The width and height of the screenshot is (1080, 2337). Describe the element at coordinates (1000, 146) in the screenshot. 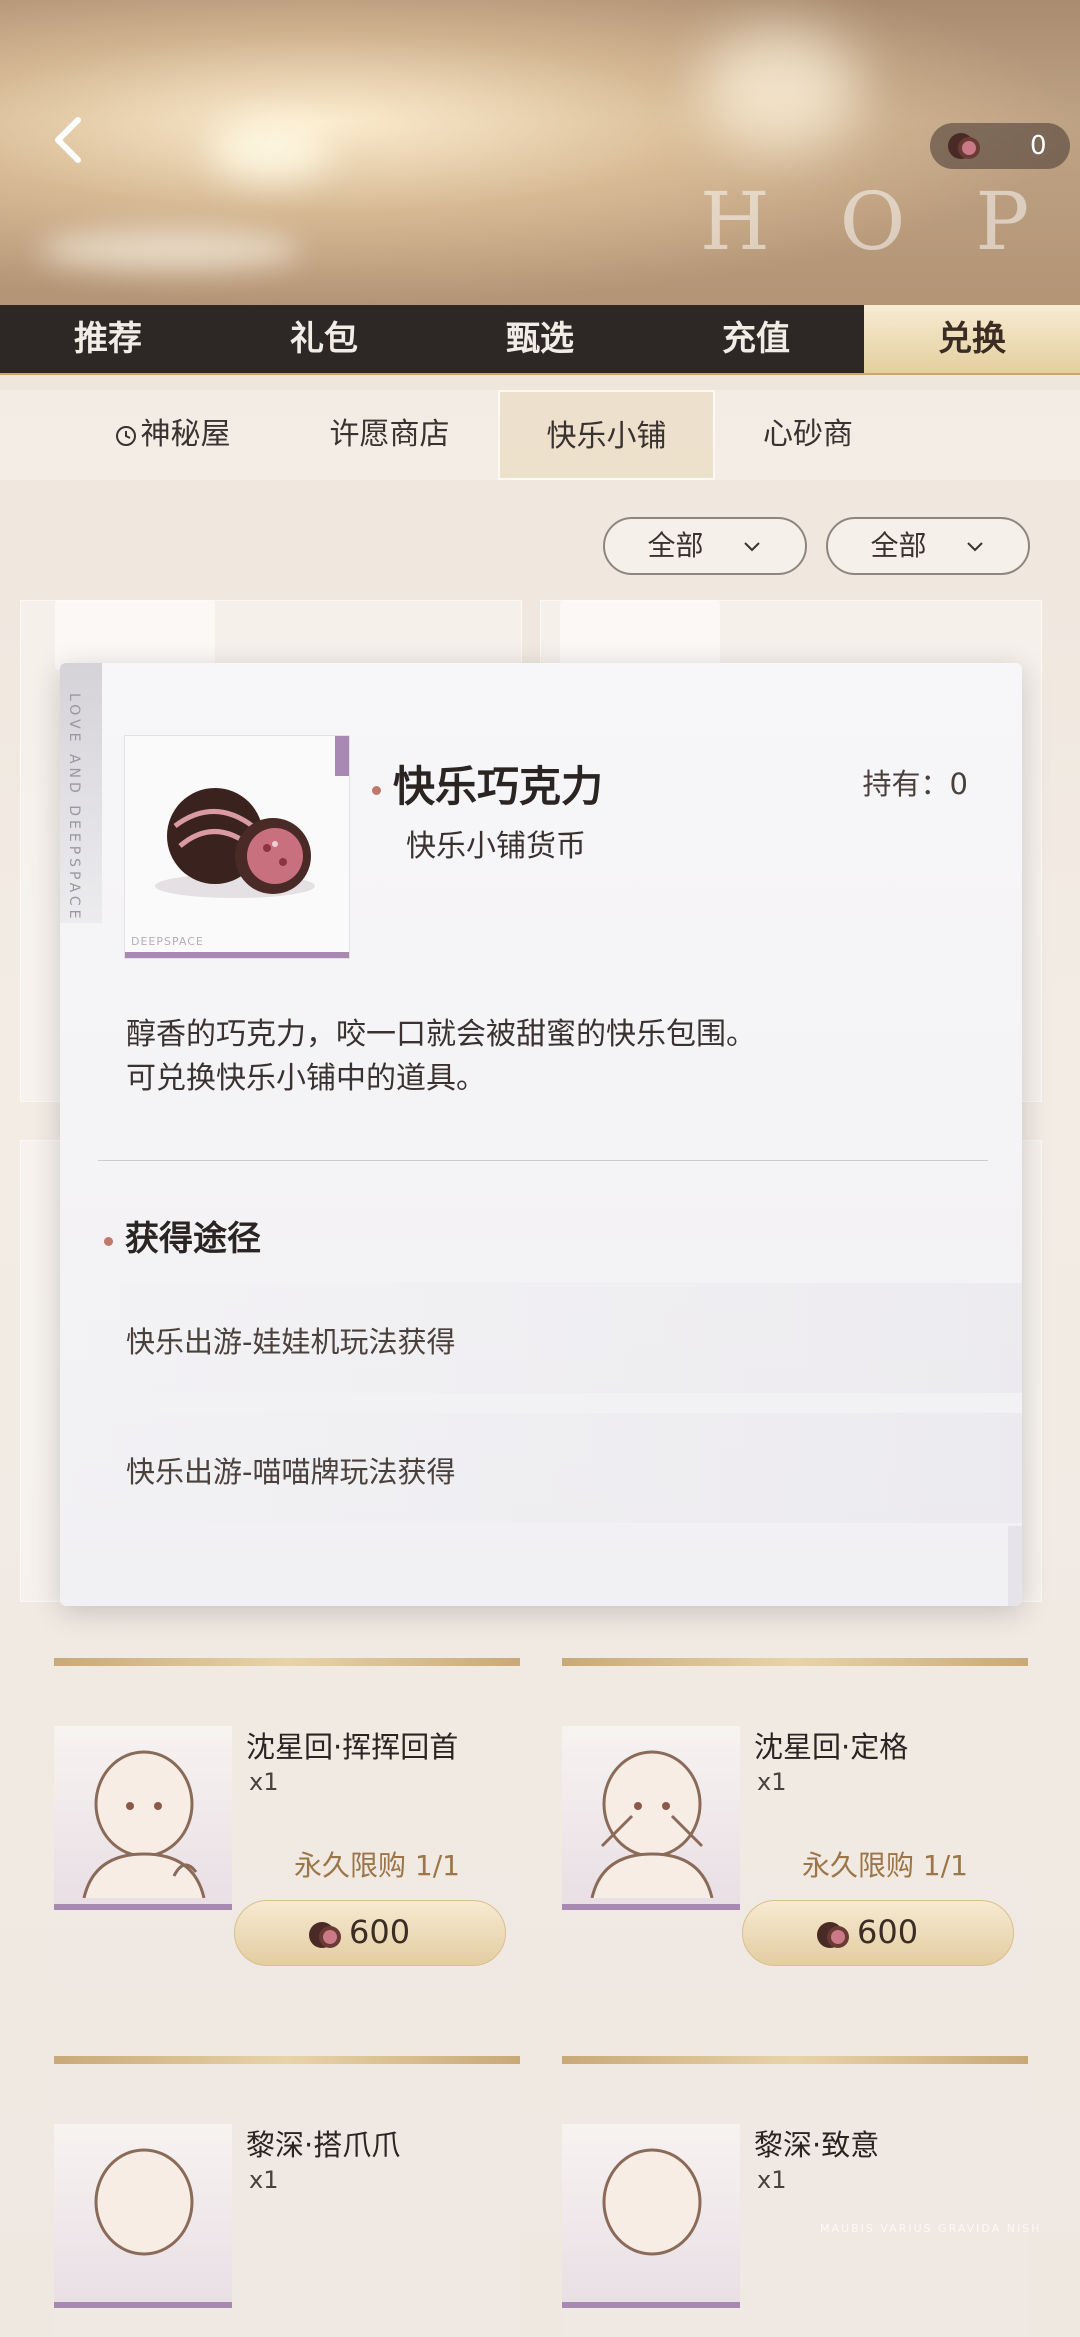

I see `currency-counter: 0` at that location.